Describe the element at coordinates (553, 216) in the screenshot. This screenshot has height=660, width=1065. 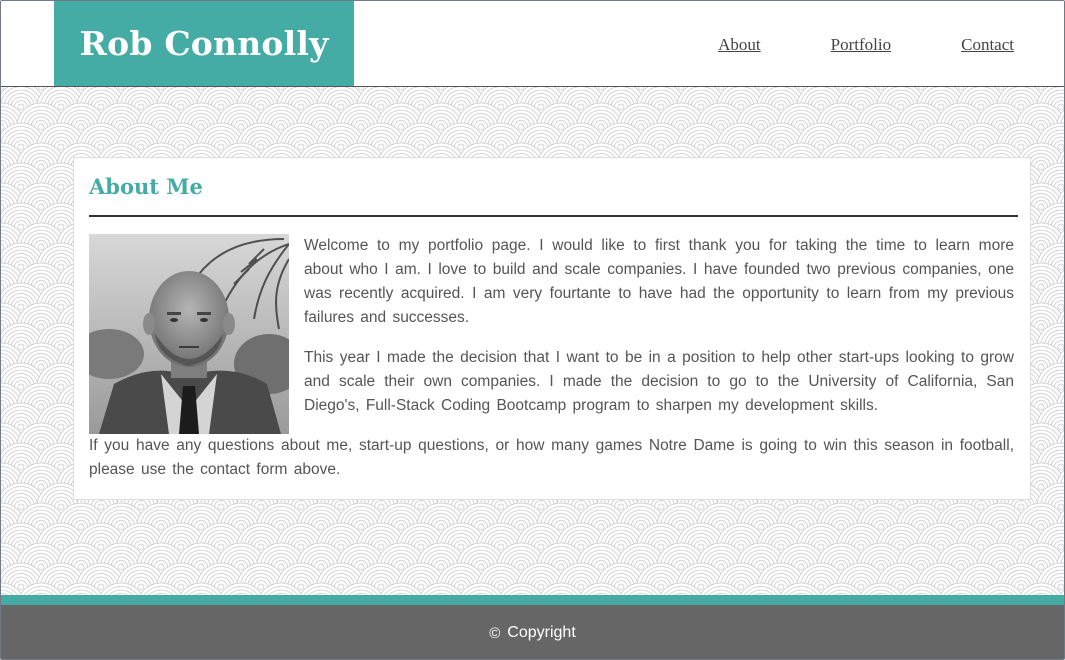
I see `section-divider` at that location.